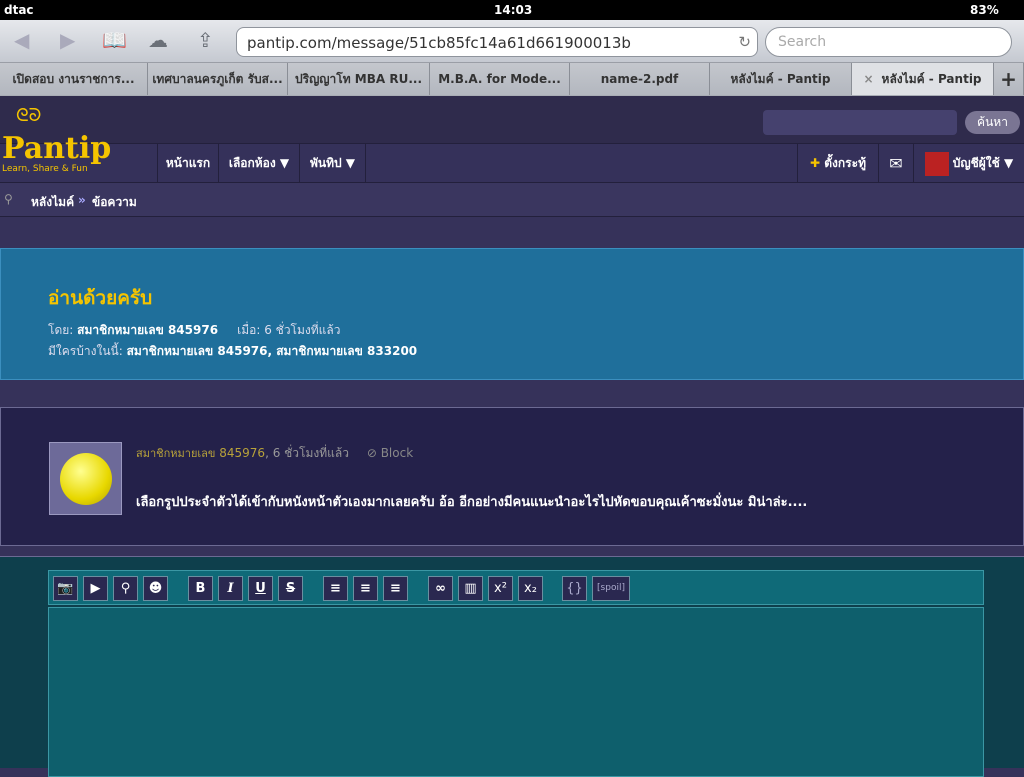 The image size is (1024, 777). I want to click on insert-image-icon: 📷, so click(65, 588).